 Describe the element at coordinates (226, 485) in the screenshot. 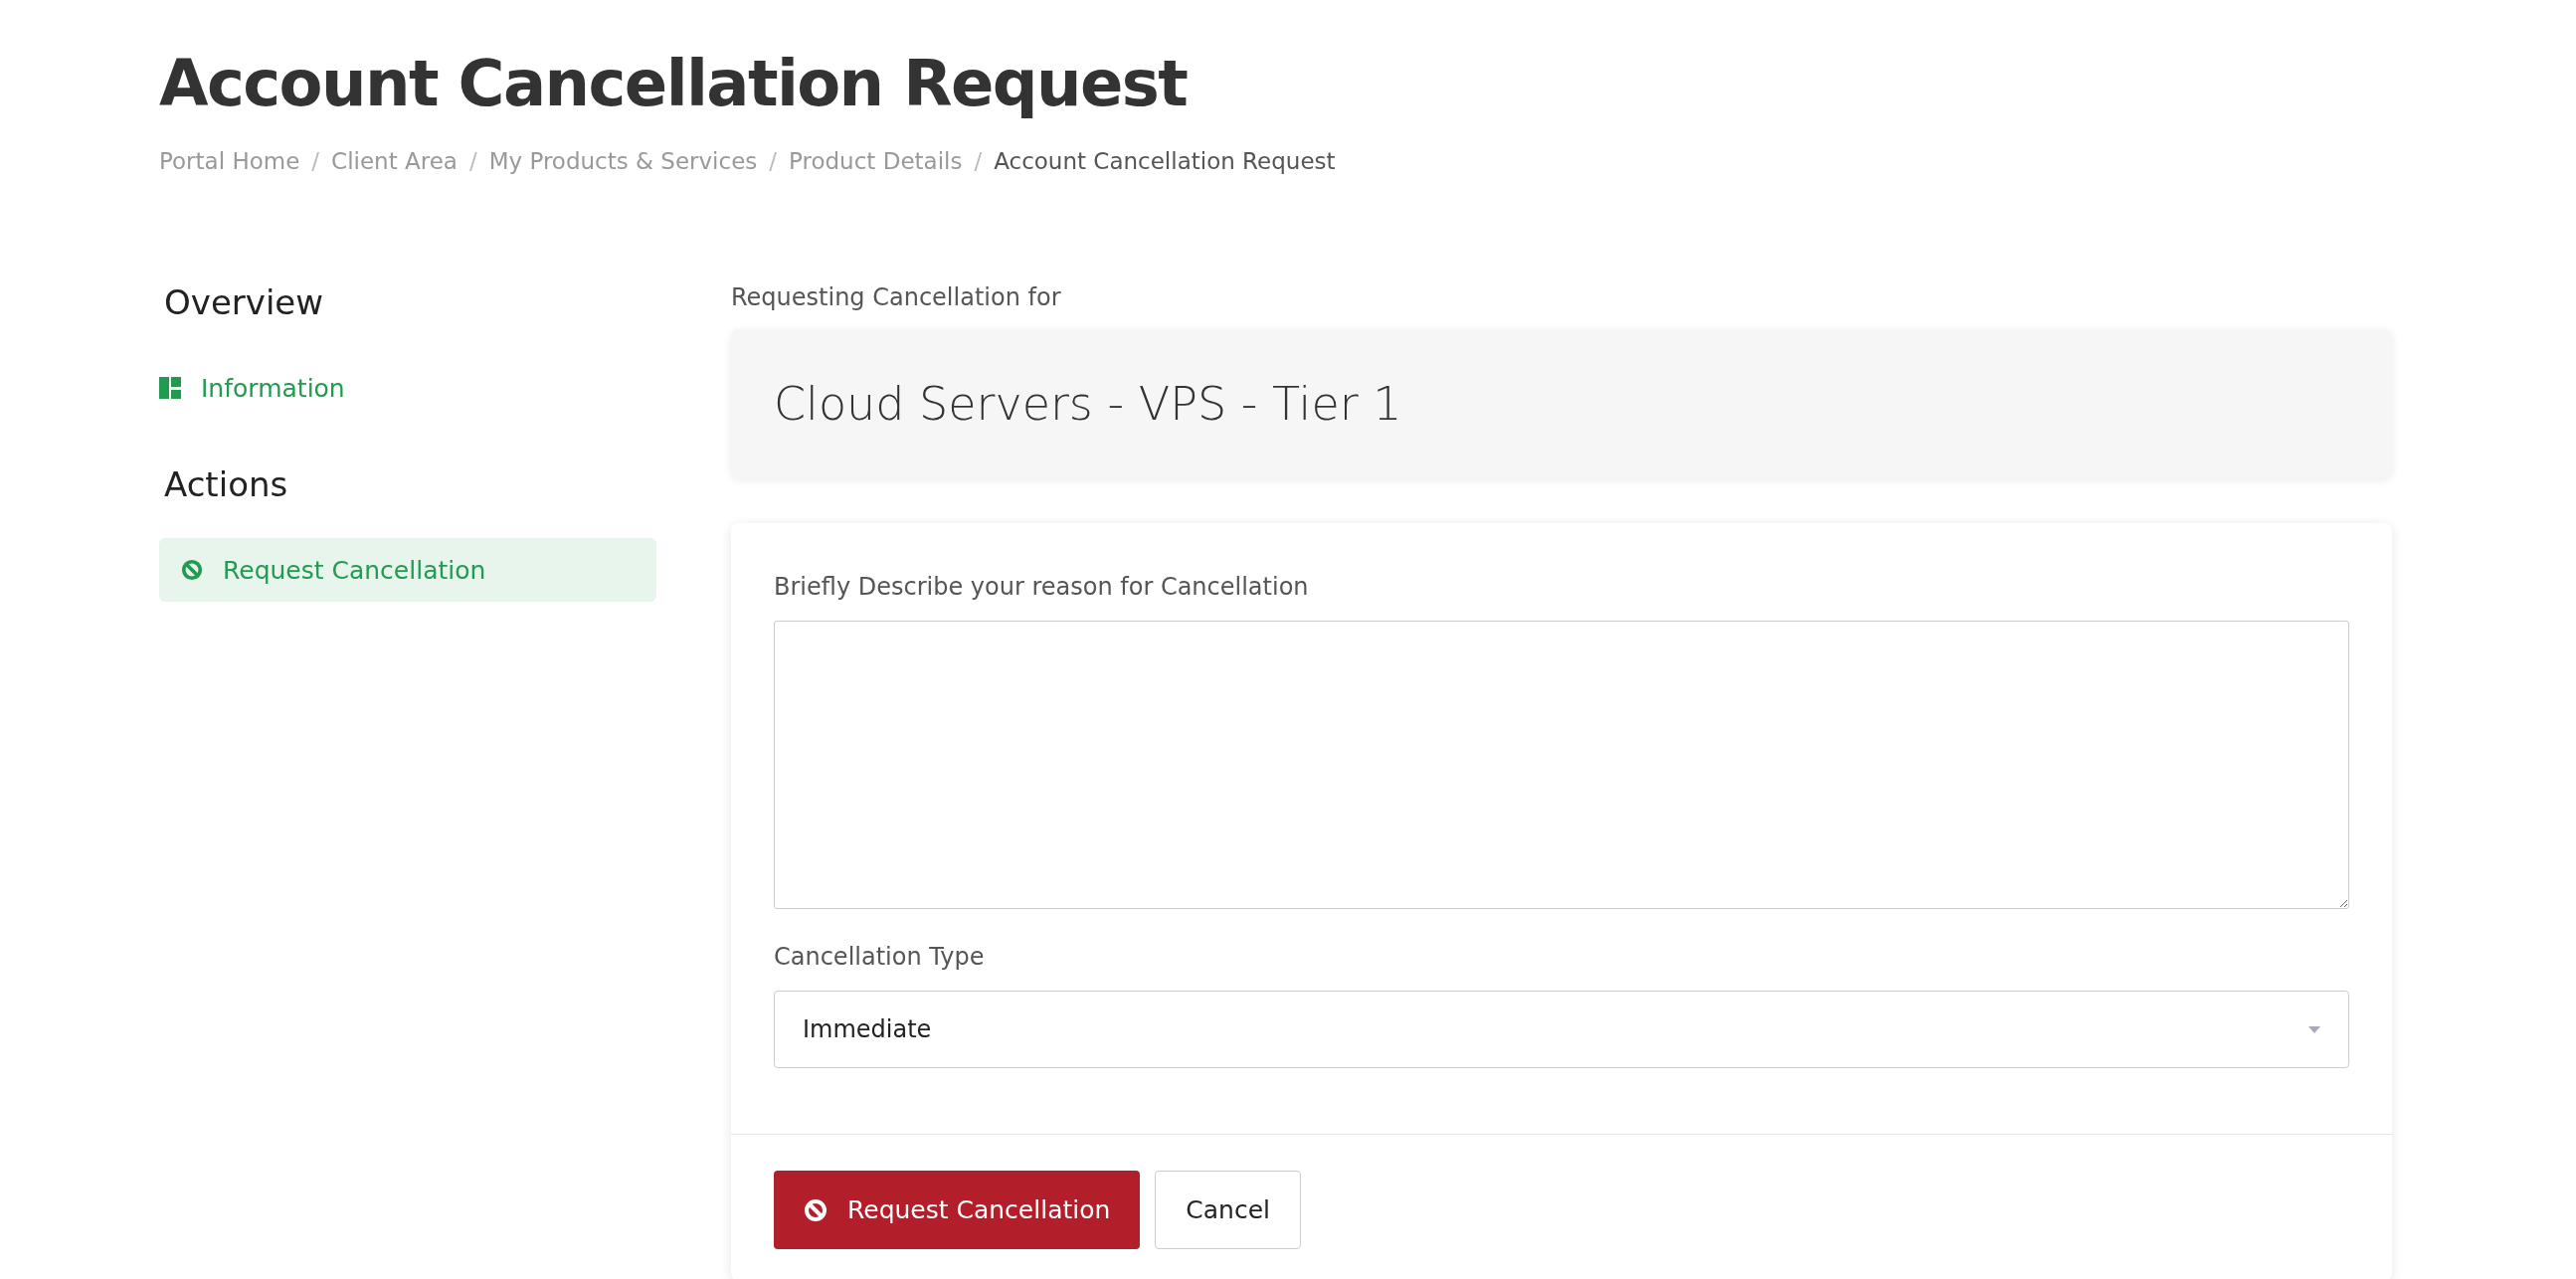

I see `sidebar-heading: Actions` at that location.